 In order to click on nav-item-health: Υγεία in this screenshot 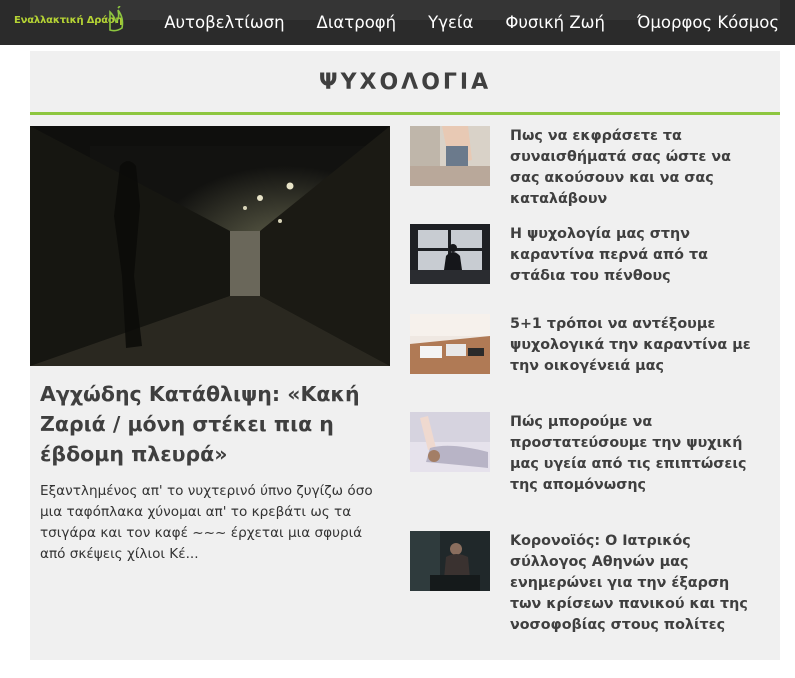, I will do `click(450, 22)`.